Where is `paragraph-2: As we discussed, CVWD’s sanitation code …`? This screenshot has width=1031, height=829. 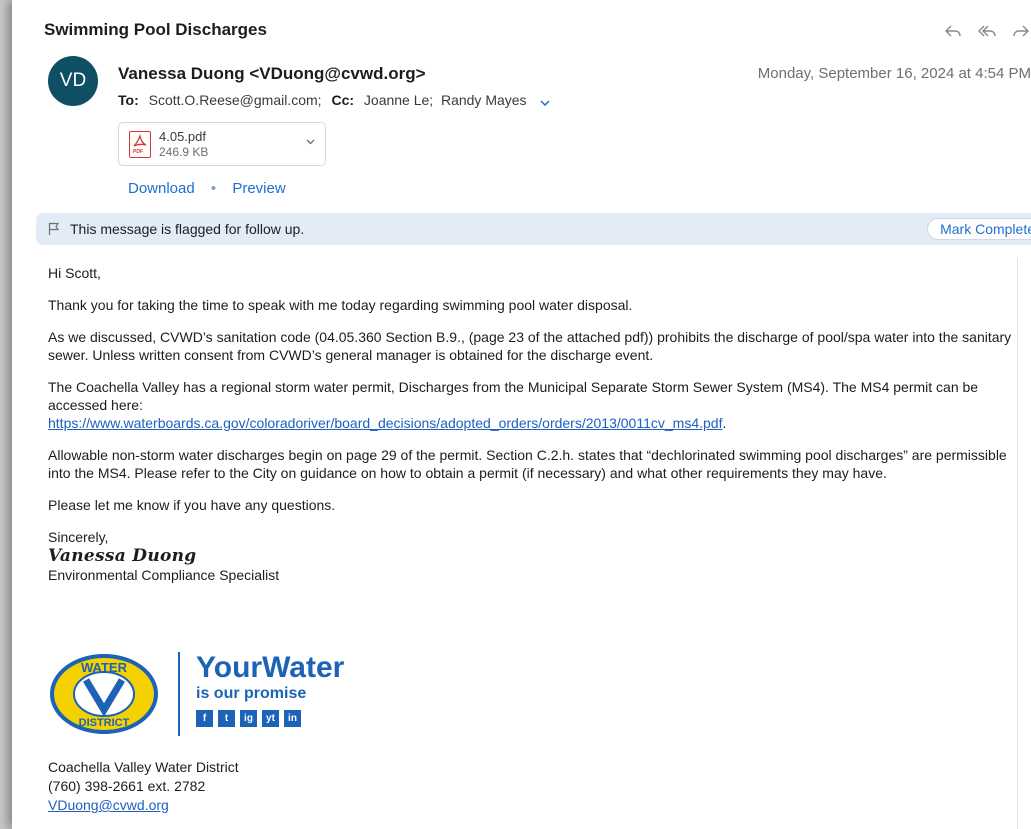 paragraph-2: As we discussed, CVWD’s sanitation code … is located at coordinates (530, 346).